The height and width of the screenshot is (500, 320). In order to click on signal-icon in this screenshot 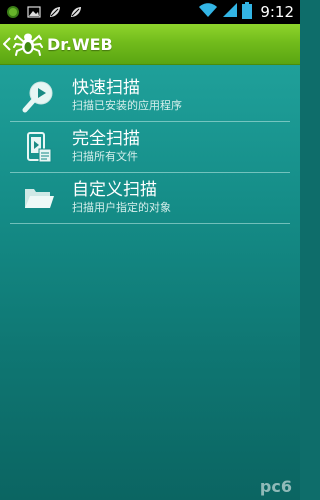, I will do `click(230, 12)`.